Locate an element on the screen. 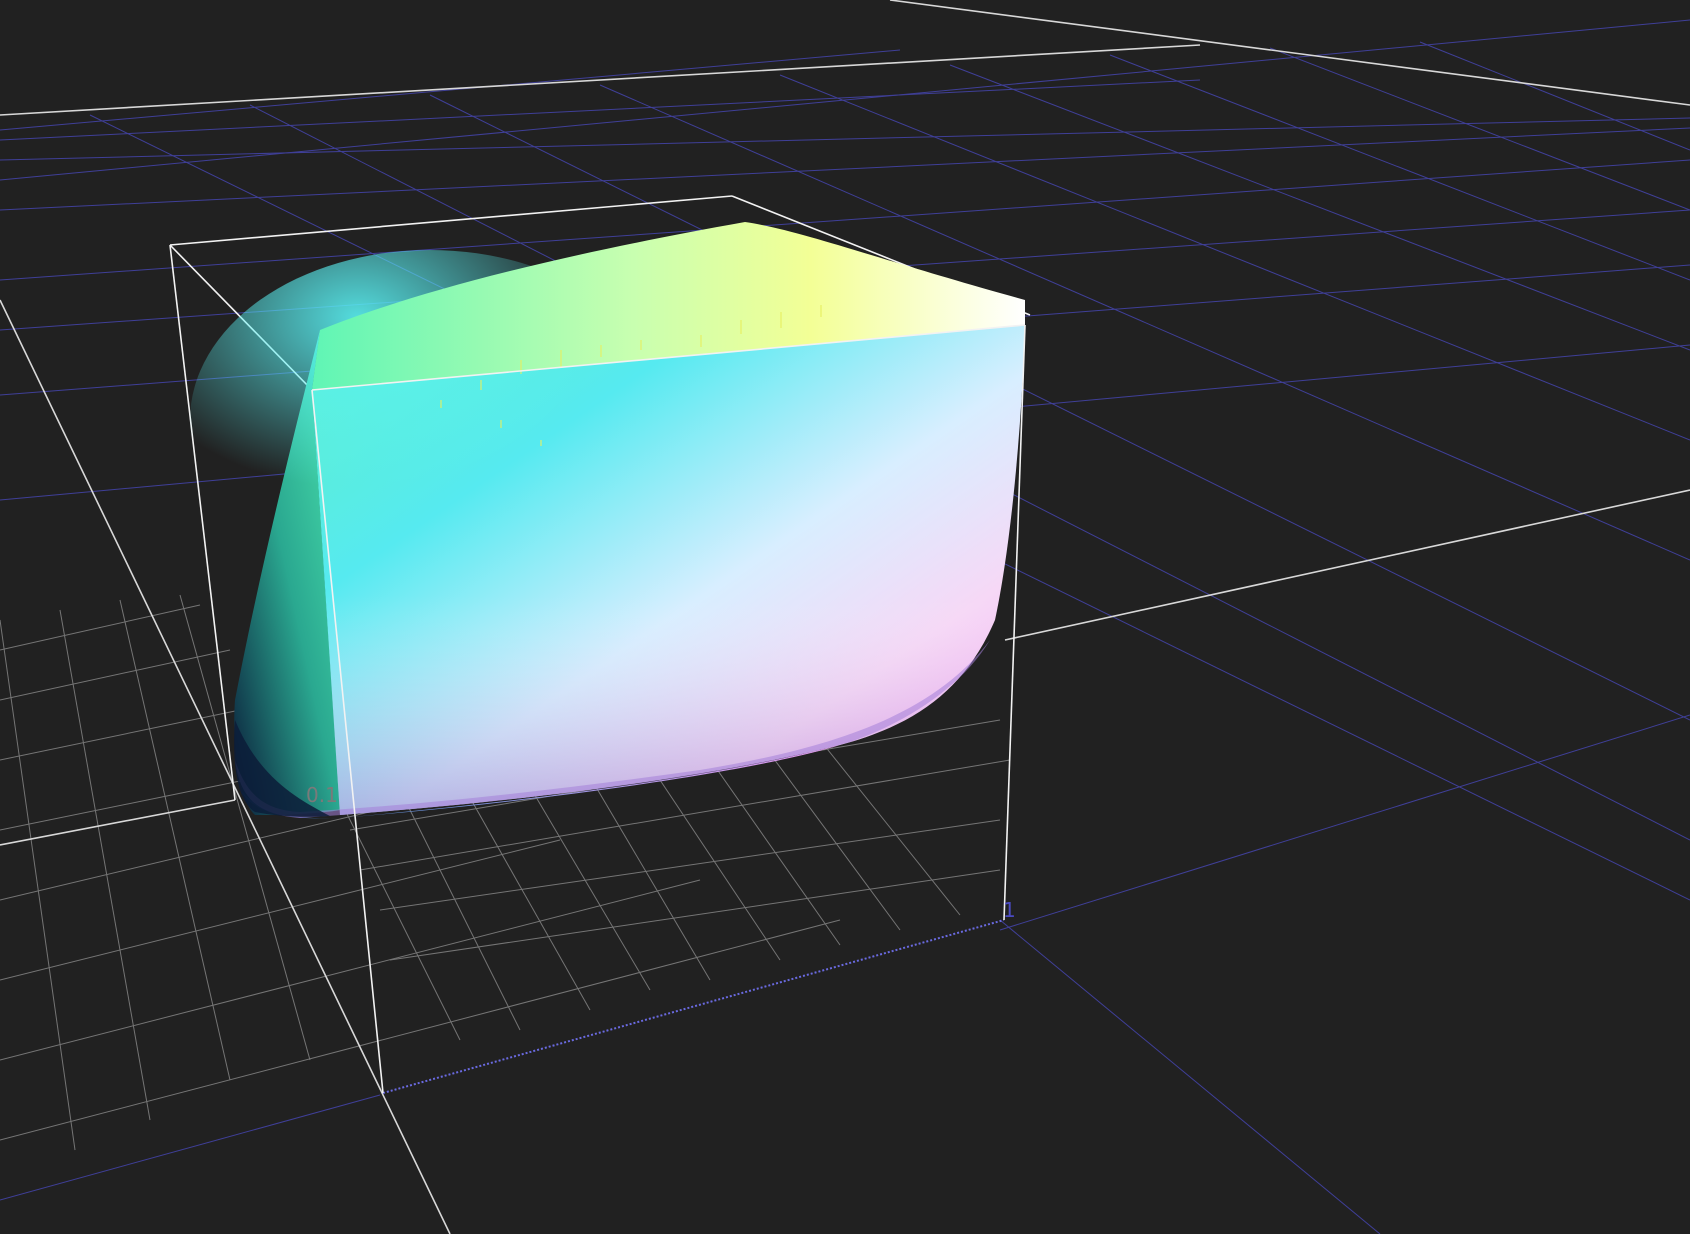 This screenshot has height=1234, width=1690. axis-dashed is located at coordinates (693, 1006).